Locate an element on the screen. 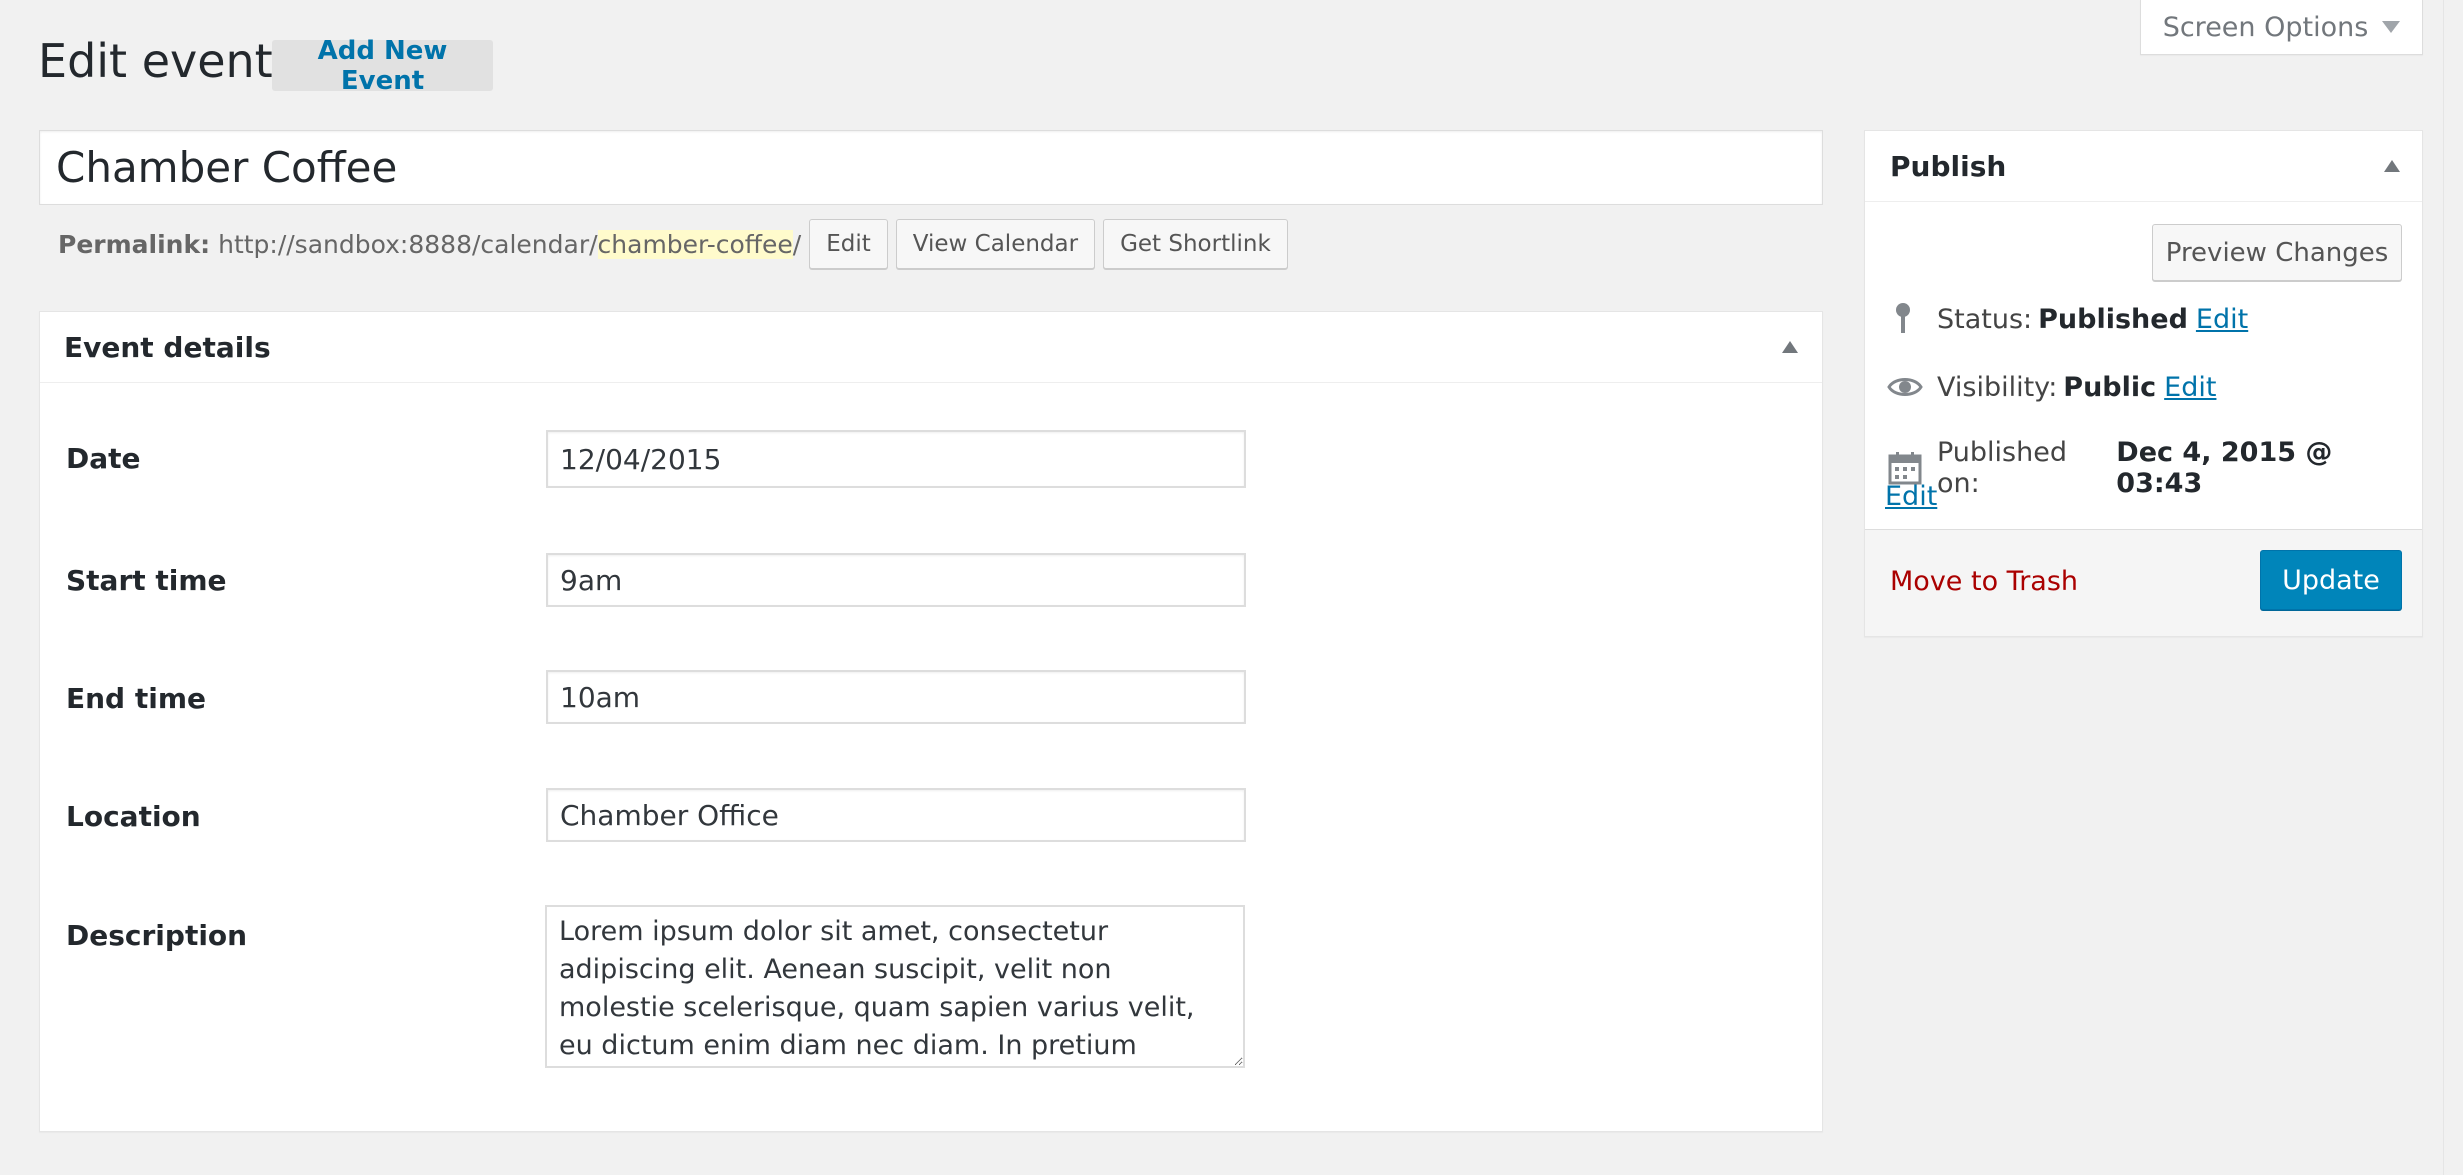 The height and width of the screenshot is (1175, 2463). scrollbar is located at coordinates (2453, 587).